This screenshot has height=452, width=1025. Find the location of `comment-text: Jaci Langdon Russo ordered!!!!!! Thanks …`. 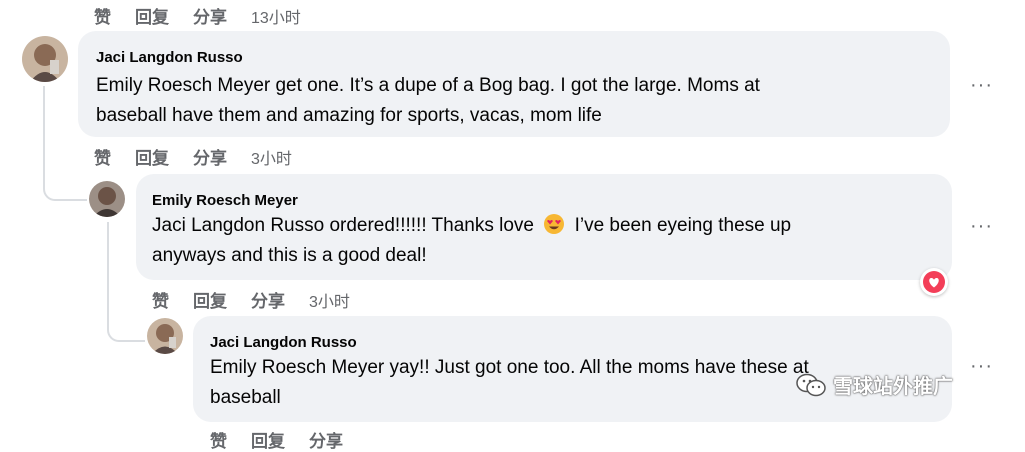

comment-text: Jaci Langdon Russo ordered!!!!!! Thanks … is located at coordinates (471, 241).